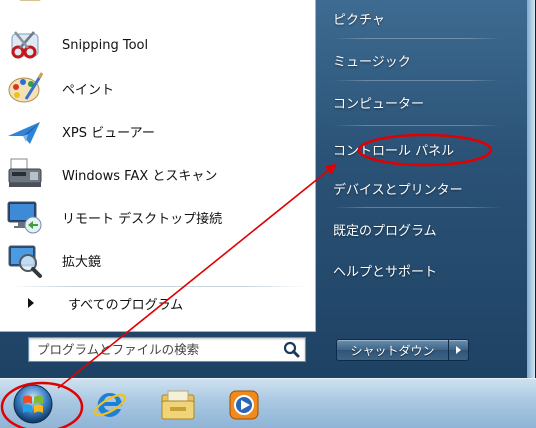 Image resolution: width=536 pixels, height=428 pixels. What do you see at coordinates (372, 62) in the screenshot?
I see `menu-item-label: ミュージック` at bounding box center [372, 62].